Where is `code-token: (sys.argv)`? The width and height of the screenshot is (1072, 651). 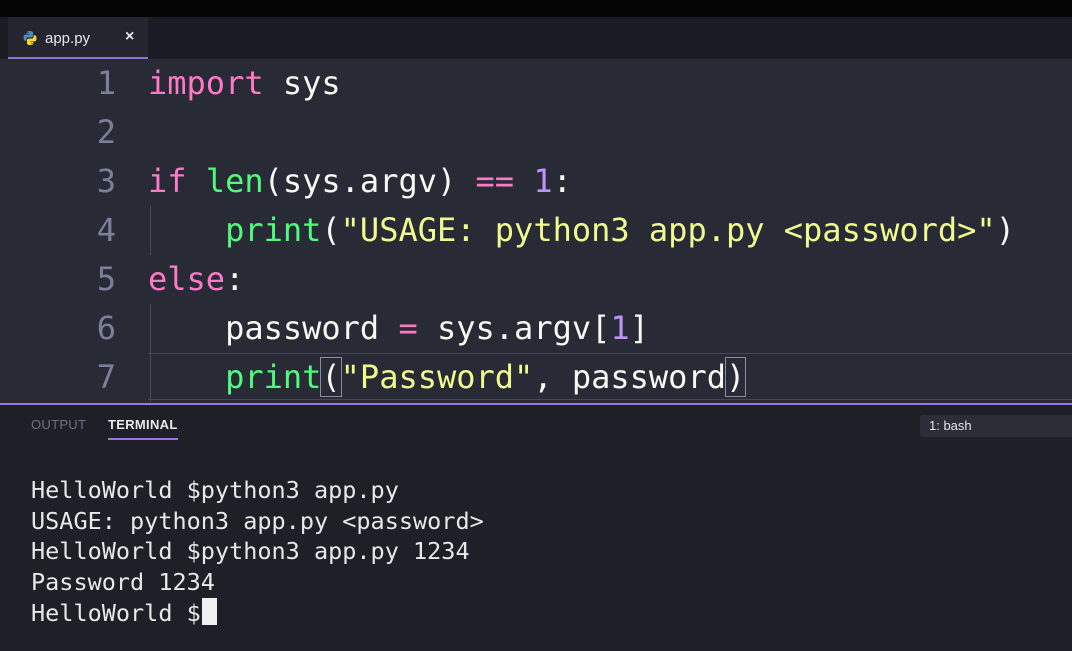
code-token: (sys.argv) is located at coordinates (369, 181).